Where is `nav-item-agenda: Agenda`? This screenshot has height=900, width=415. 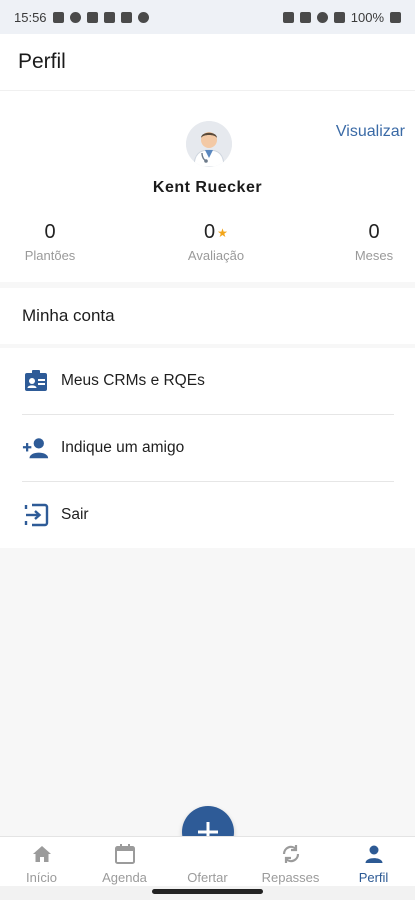
nav-item-agenda: Agenda is located at coordinates (124, 862).